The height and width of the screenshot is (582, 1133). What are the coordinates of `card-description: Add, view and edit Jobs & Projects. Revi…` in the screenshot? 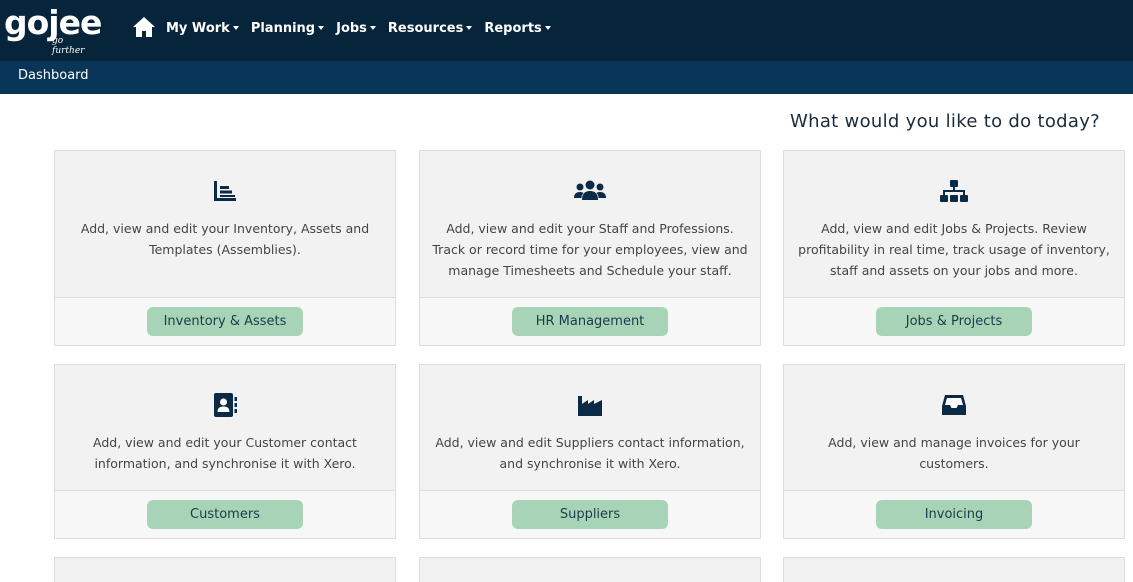 It's located at (954, 249).